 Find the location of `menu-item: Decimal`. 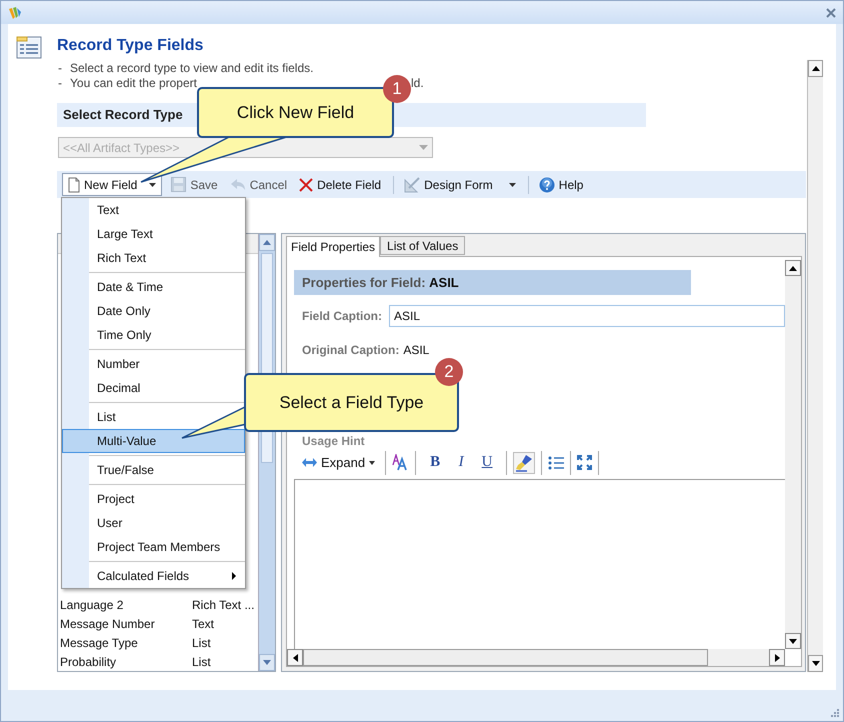

menu-item: Decimal is located at coordinates (153, 388).